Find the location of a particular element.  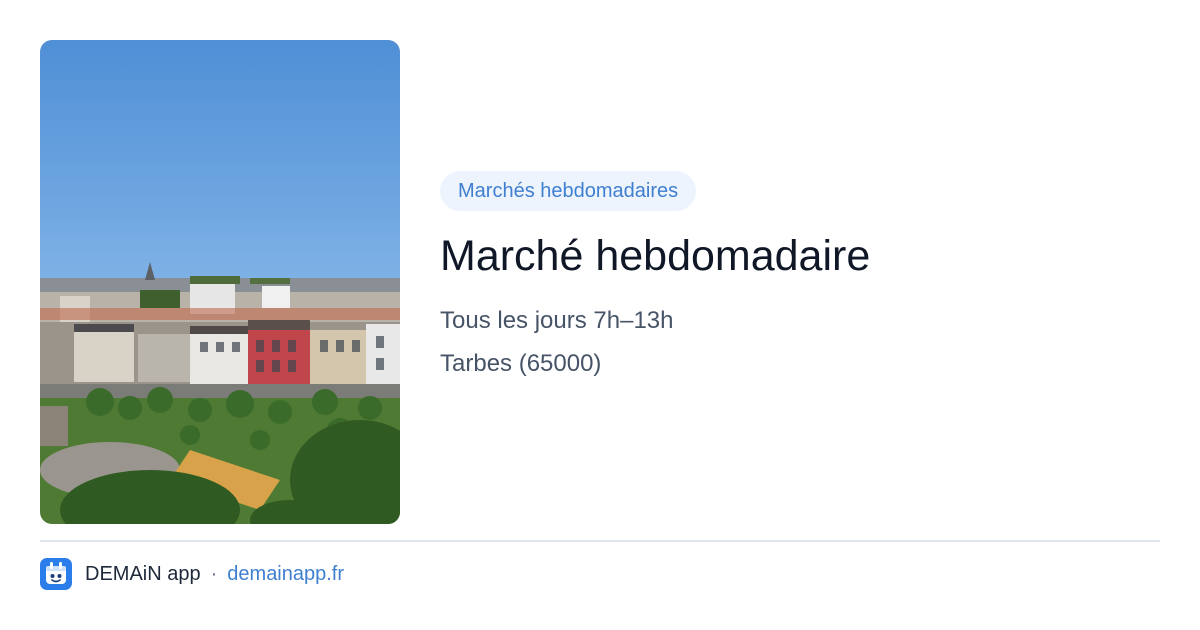

app-name: DEMAiN app is located at coordinates (143, 573).